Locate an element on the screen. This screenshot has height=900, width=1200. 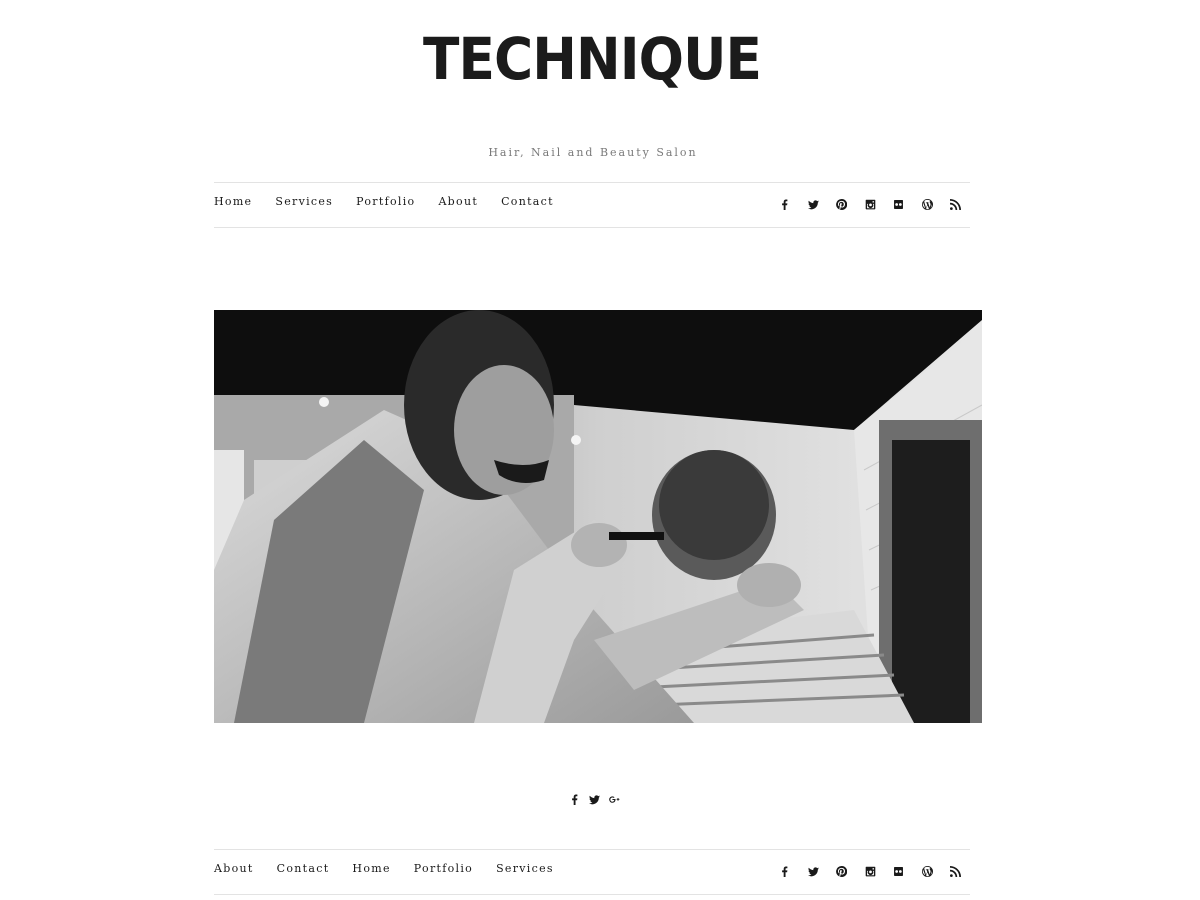
nav-item-home: Home is located at coordinates (233, 202).